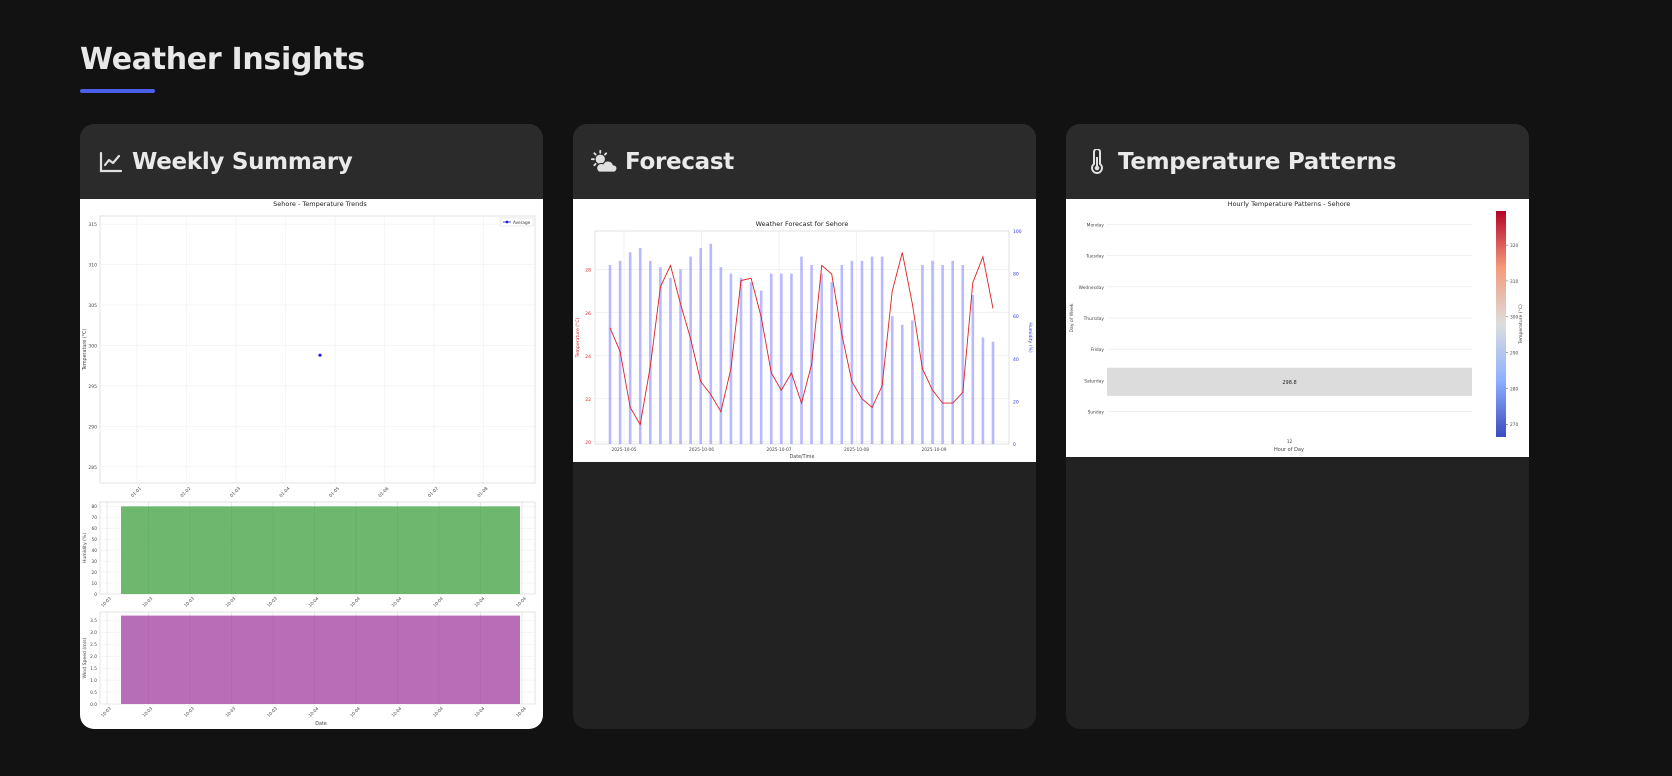 This screenshot has height=776, width=1672. What do you see at coordinates (95, 529) in the screenshot?
I see `humidity-ytick: 60` at bounding box center [95, 529].